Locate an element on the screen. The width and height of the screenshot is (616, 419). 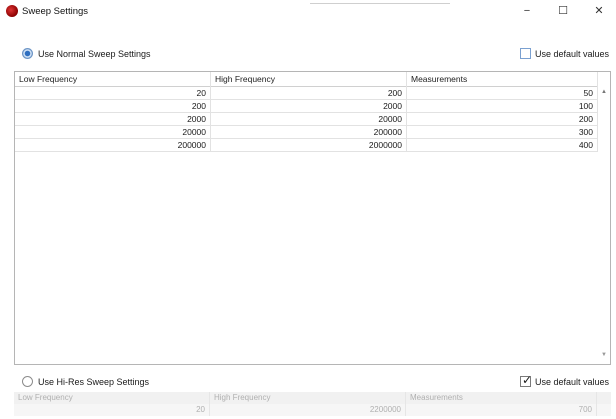
cell-measurements: 400 is located at coordinates (502, 145).